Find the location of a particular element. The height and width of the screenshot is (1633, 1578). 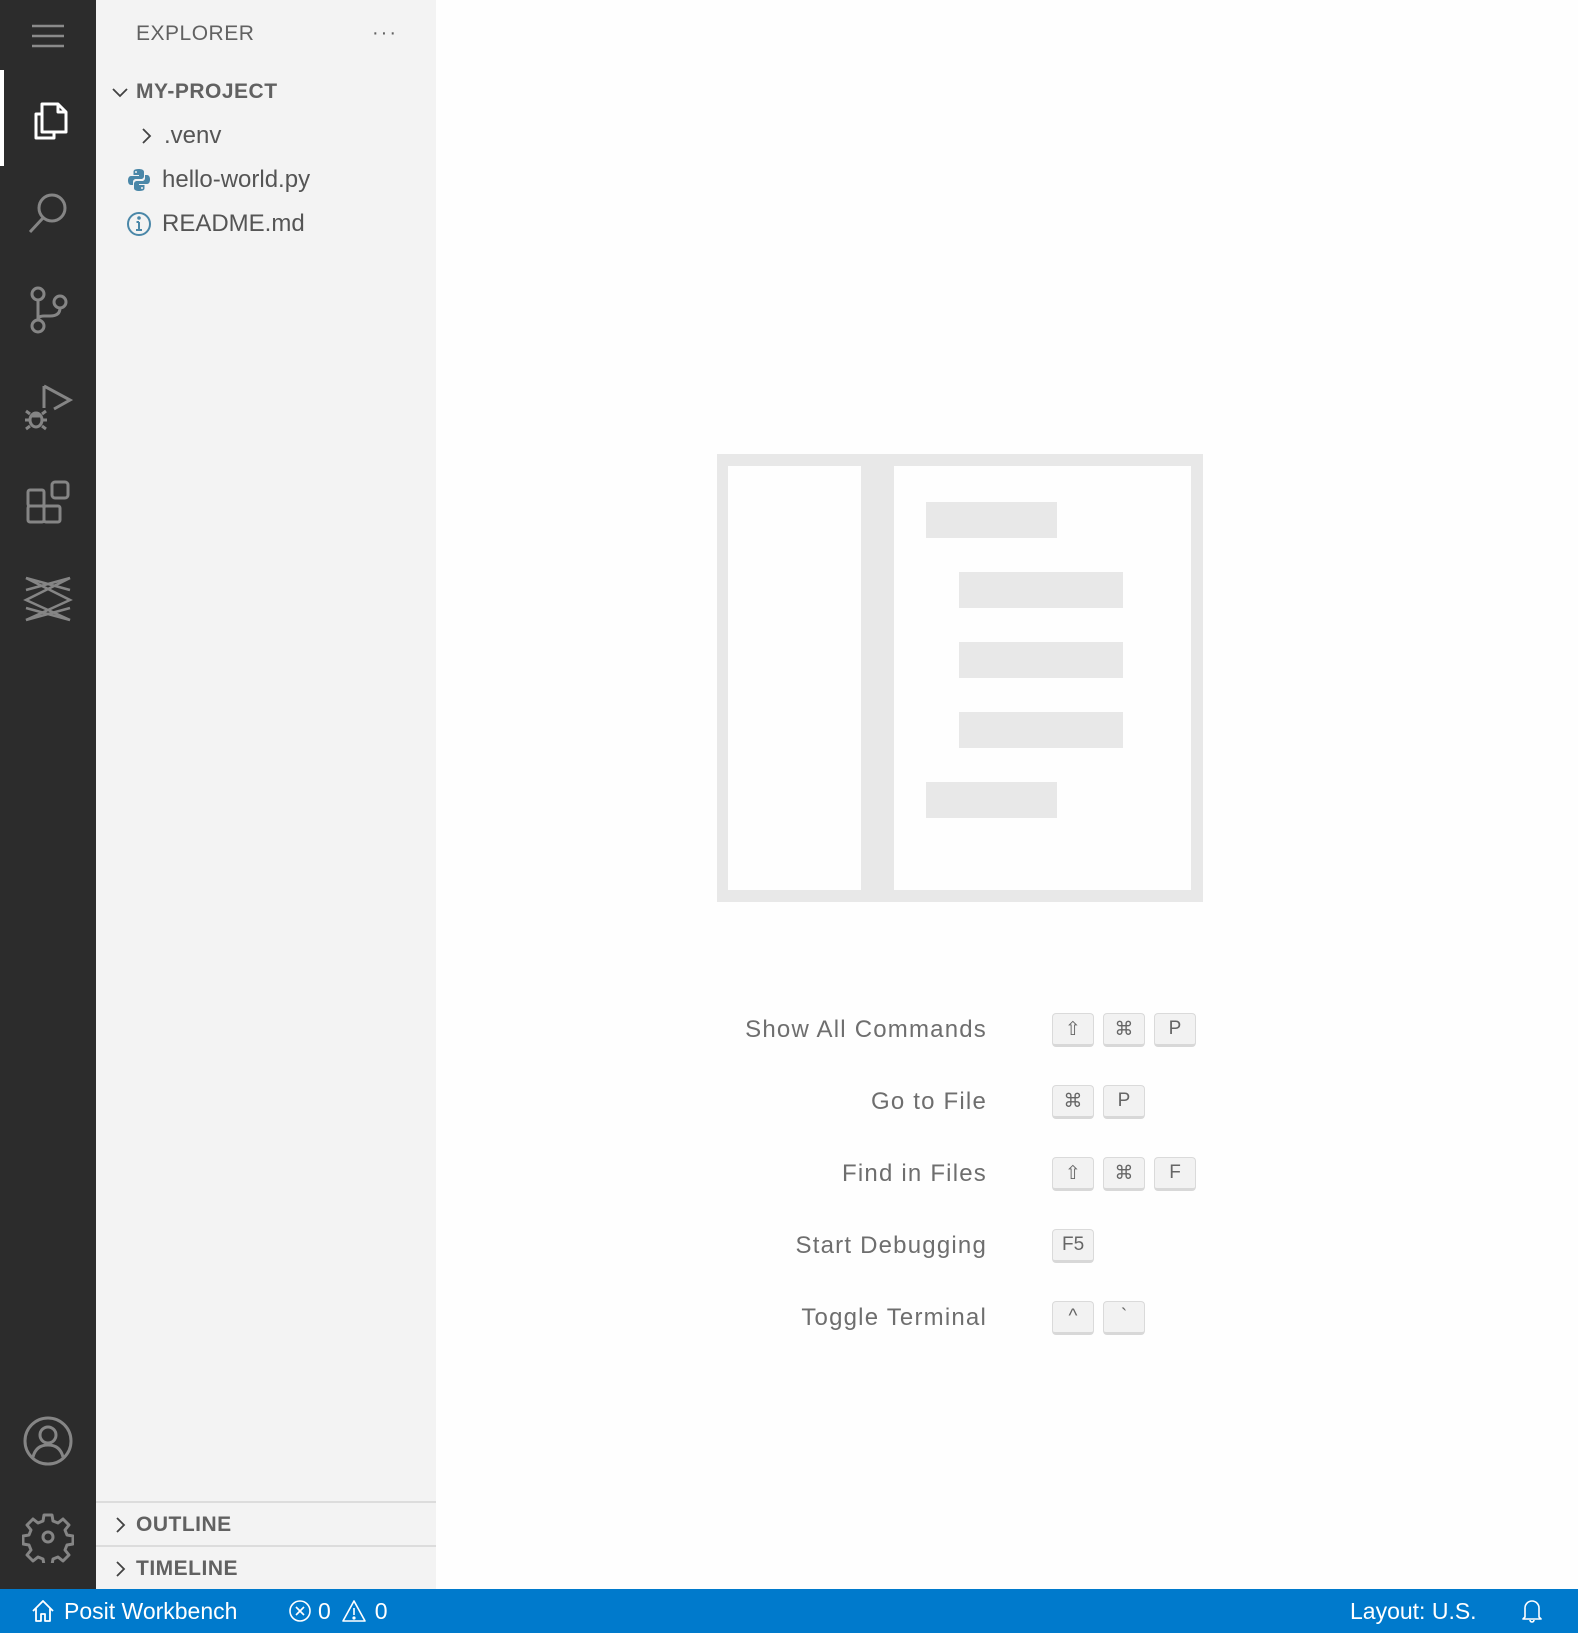

keyboard-layout-indicator: Layout: U.S. is located at coordinates (1413, 1611).